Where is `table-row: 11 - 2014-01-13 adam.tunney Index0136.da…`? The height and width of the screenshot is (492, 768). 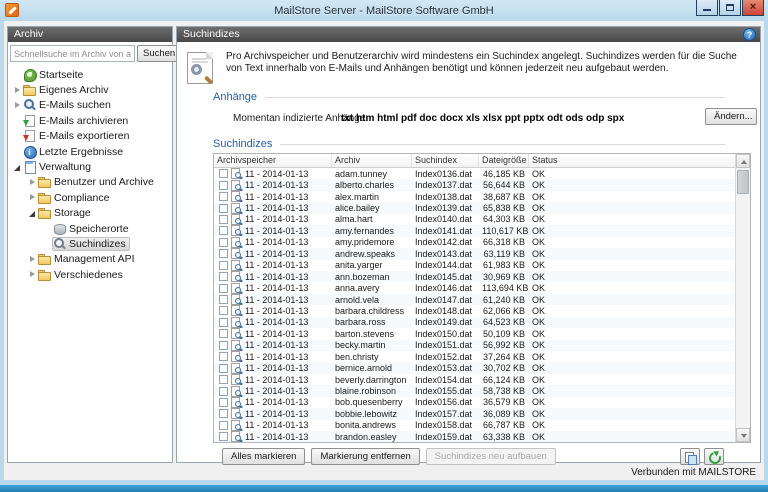 table-row: 11 - 2014-01-13 adam.tunney Index0136.da… is located at coordinates (482, 174).